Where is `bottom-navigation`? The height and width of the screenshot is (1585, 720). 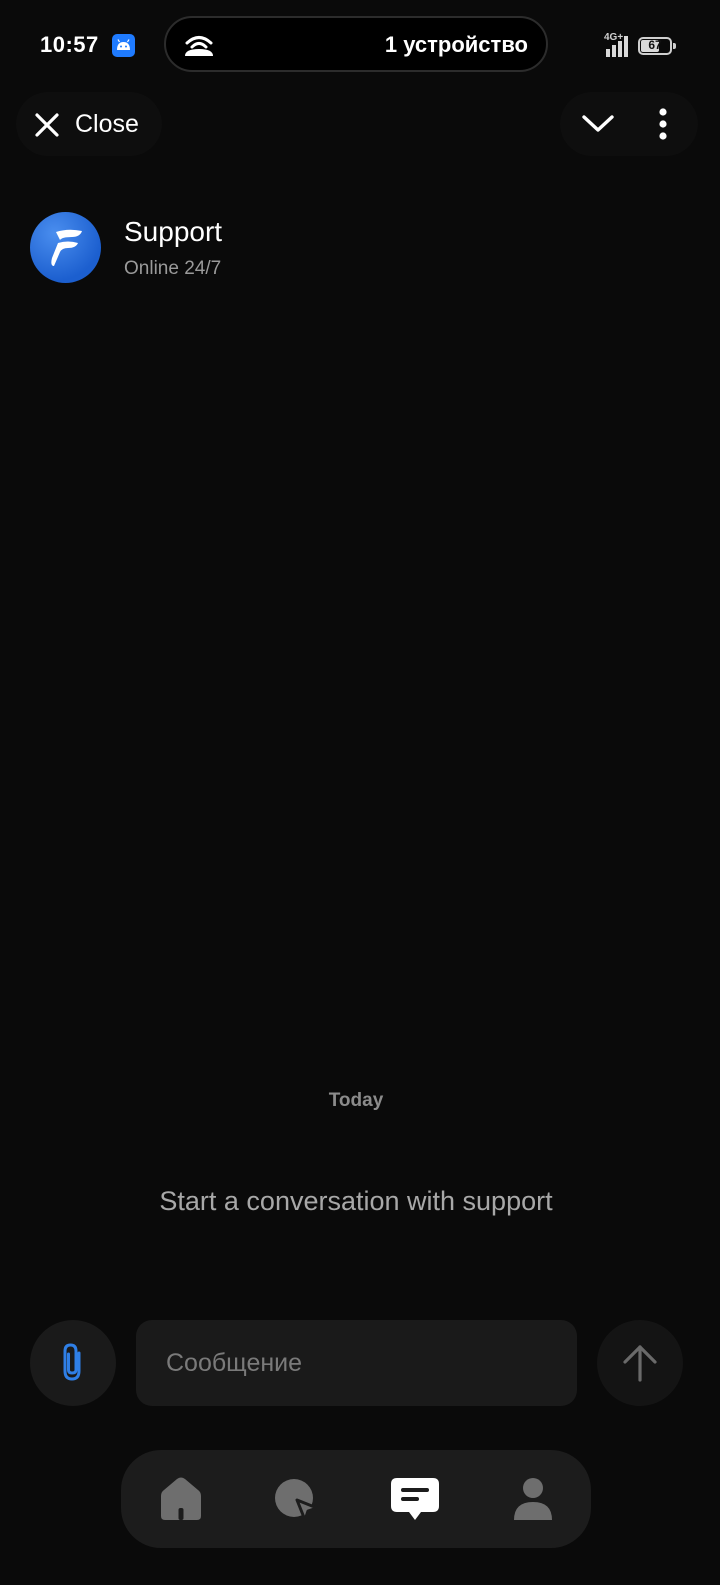
bottom-navigation is located at coordinates (356, 1499).